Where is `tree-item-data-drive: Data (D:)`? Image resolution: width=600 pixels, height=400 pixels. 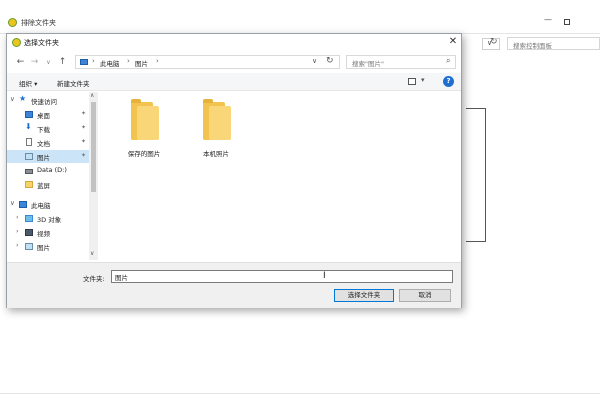
tree-item-data-drive: Data (D:) is located at coordinates (48, 170).